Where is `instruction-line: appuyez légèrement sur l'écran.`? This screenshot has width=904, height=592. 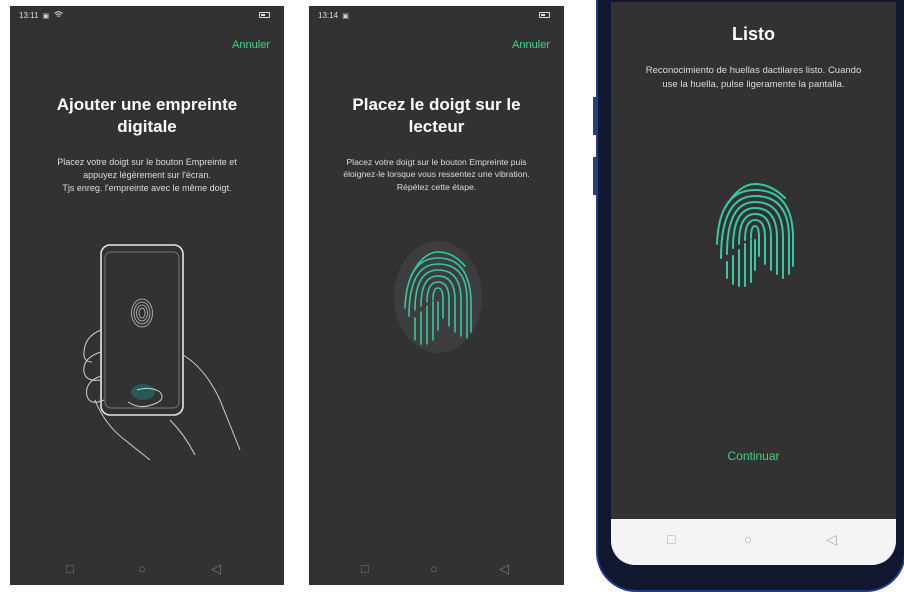
instruction-line: appuyez légèrement sur l'écran. is located at coordinates (147, 175).